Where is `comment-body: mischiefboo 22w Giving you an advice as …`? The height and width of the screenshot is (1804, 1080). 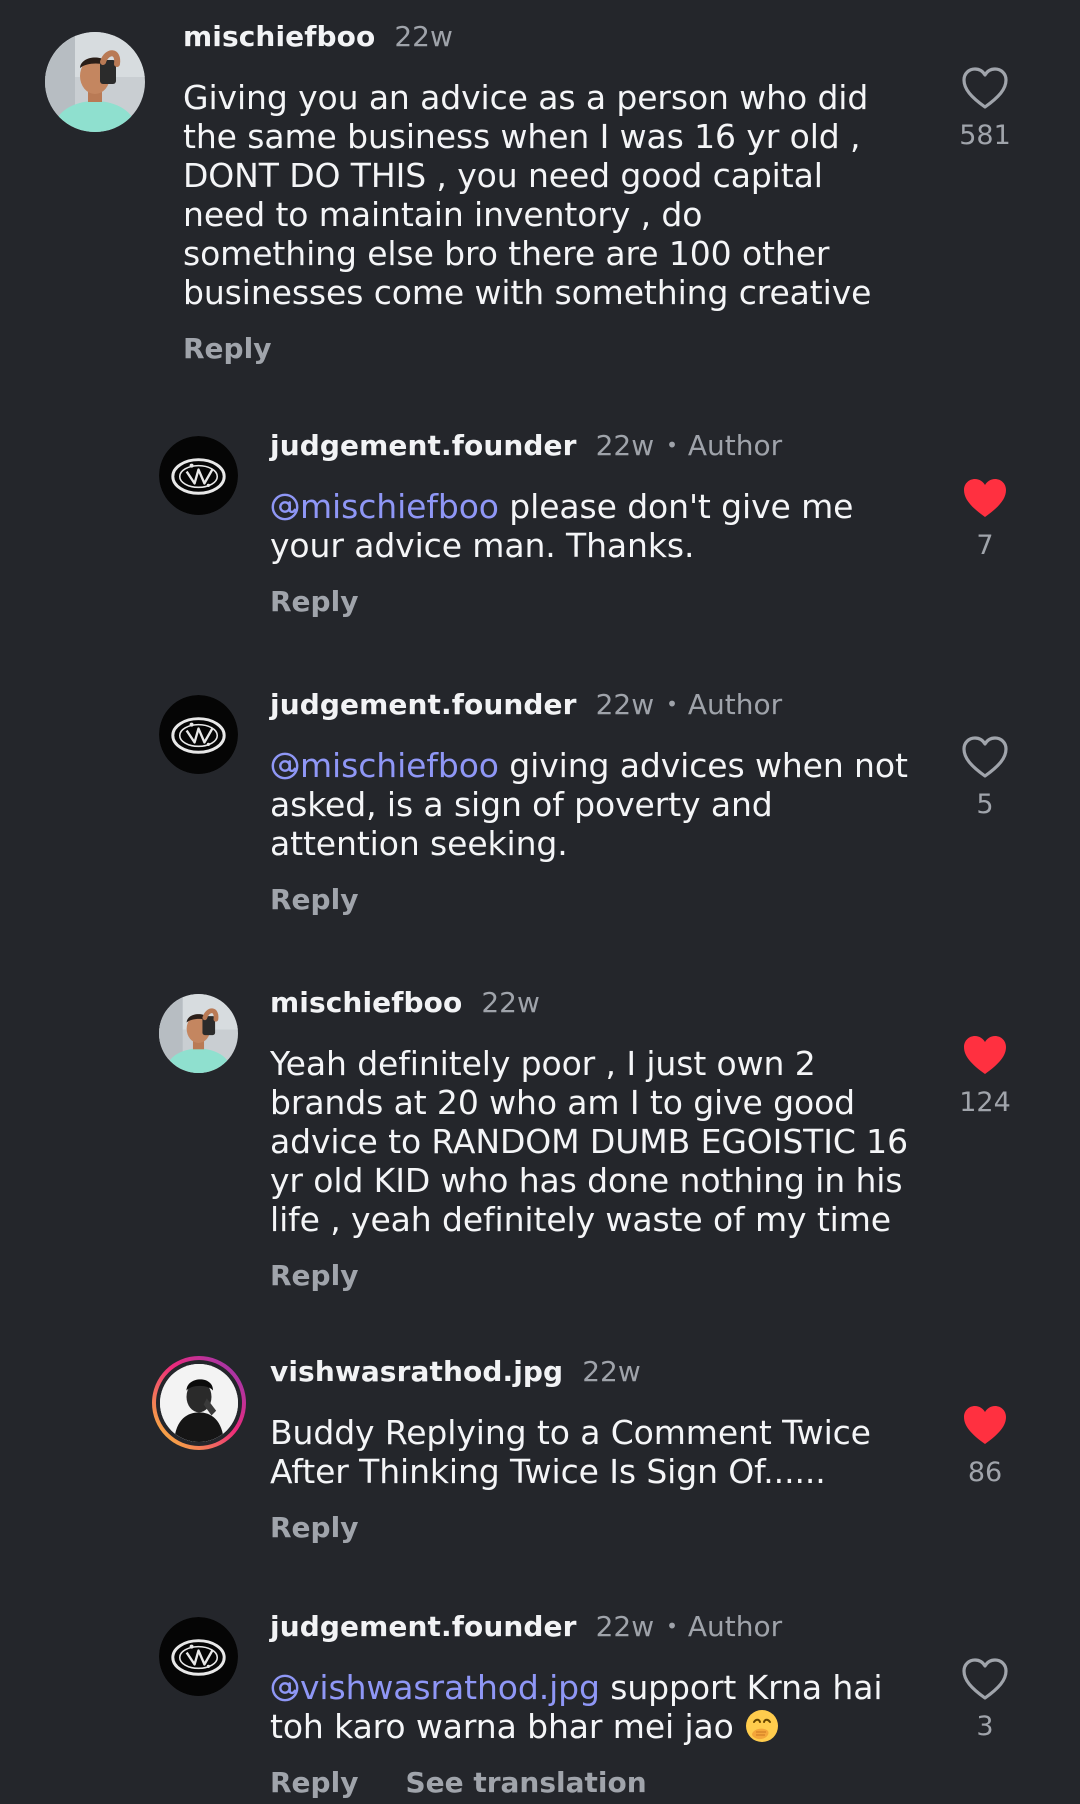
comment-body: mischiefboo 22w Giving you an advice as … is located at coordinates (533, 192).